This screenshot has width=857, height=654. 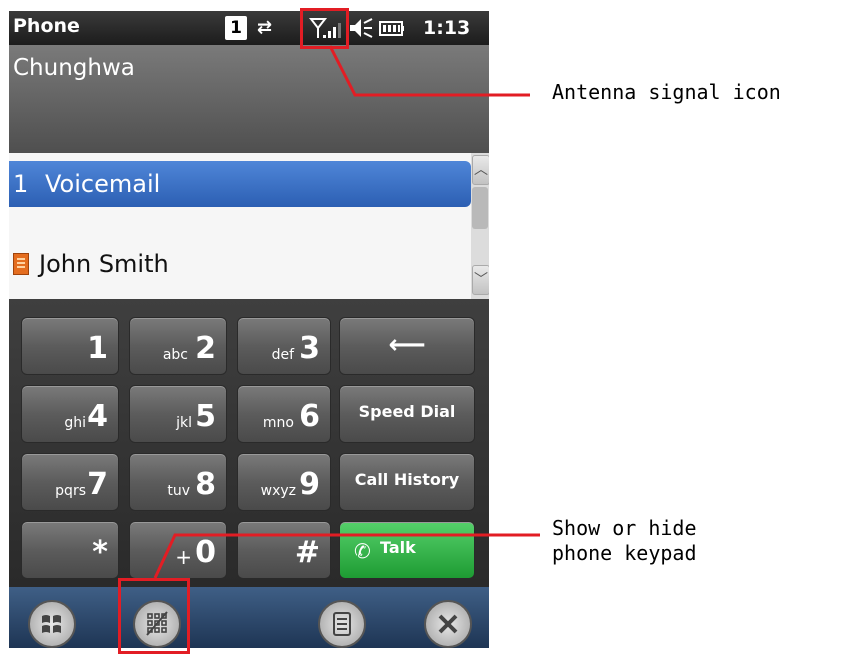 What do you see at coordinates (346, 556) in the screenshot?
I see `keypad-callout-line` at bounding box center [346, 556].